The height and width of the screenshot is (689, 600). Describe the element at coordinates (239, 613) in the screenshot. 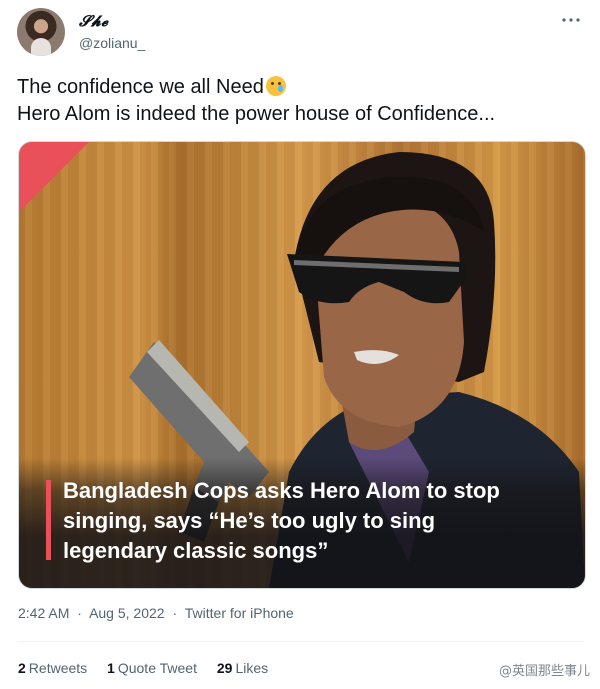

I see `tweet-source: Twitter for iPhone` at that location.